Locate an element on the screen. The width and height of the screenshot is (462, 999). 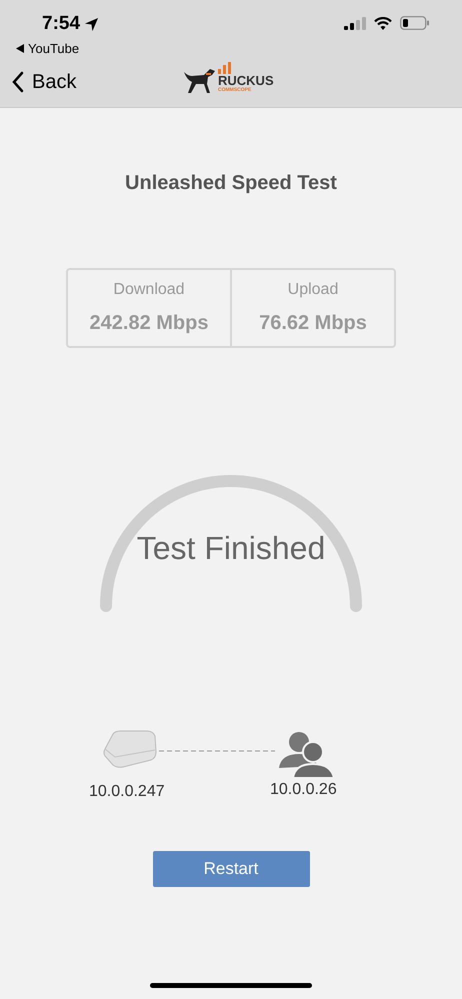
access-point-icon is located at coordinates (130, 749).